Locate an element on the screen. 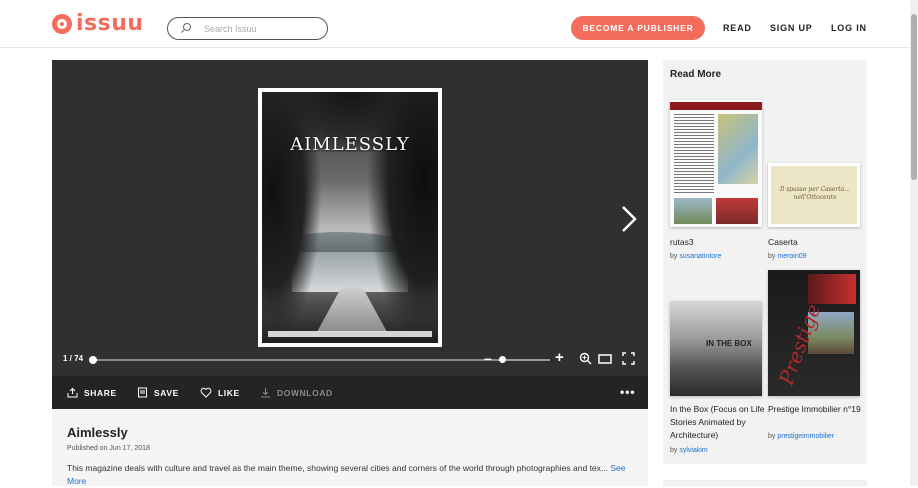 The width and height of the screenshot is (918, 488). more-options-icon: ••• is located at coordinates (628, 392).